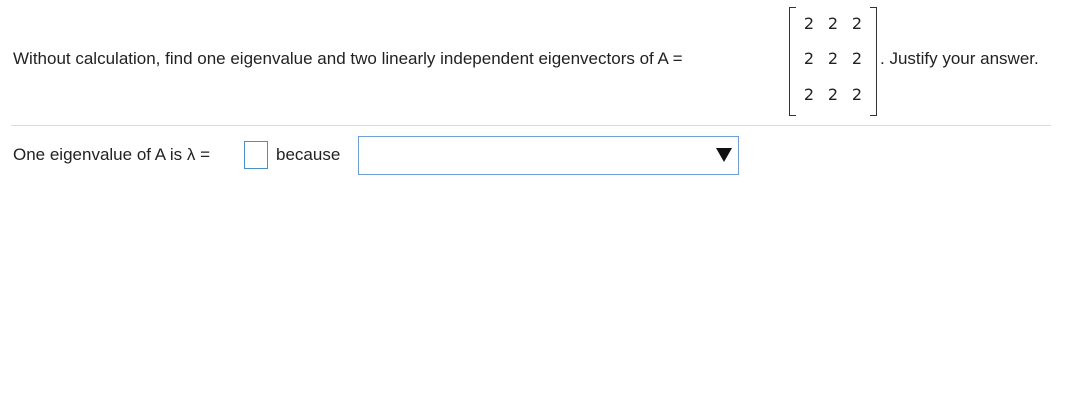 This screenshot has width=1079, height=409. Describe the element at coordinates (531, 125) in the screenshot. I see `divider` at that location.